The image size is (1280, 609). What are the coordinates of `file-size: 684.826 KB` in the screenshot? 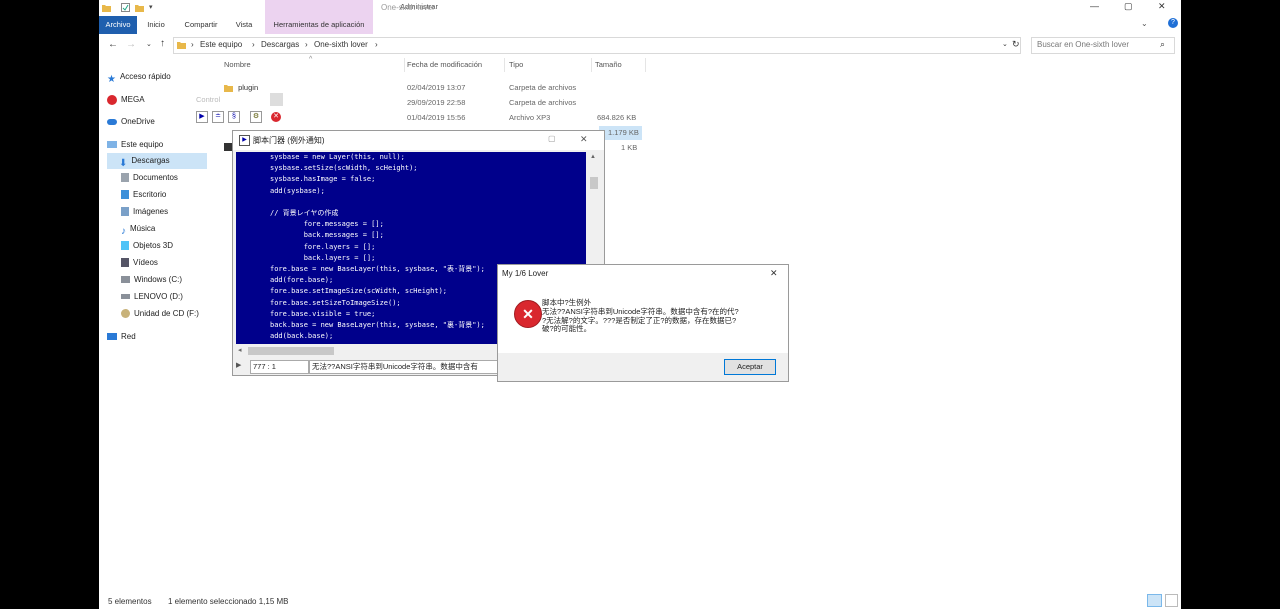 It's located at (617, 117).